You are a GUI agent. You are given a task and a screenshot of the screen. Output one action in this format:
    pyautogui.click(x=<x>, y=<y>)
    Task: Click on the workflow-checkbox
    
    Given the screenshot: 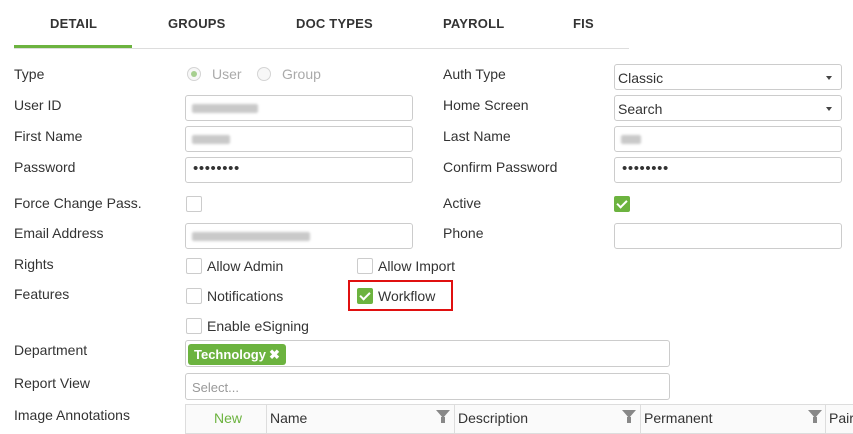 What is the action you would take?
    pyautogui.click(x=365, y=296)
    